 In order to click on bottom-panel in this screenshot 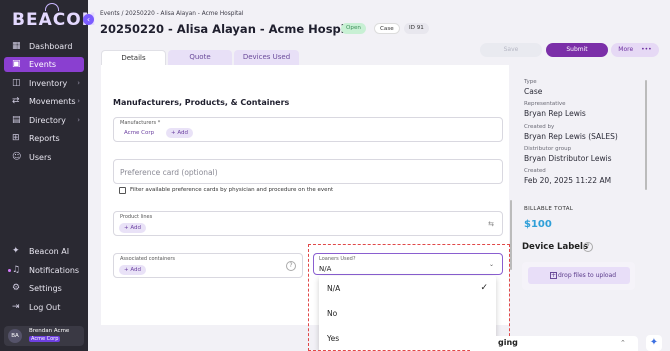, I will do `click(554, 343)`.